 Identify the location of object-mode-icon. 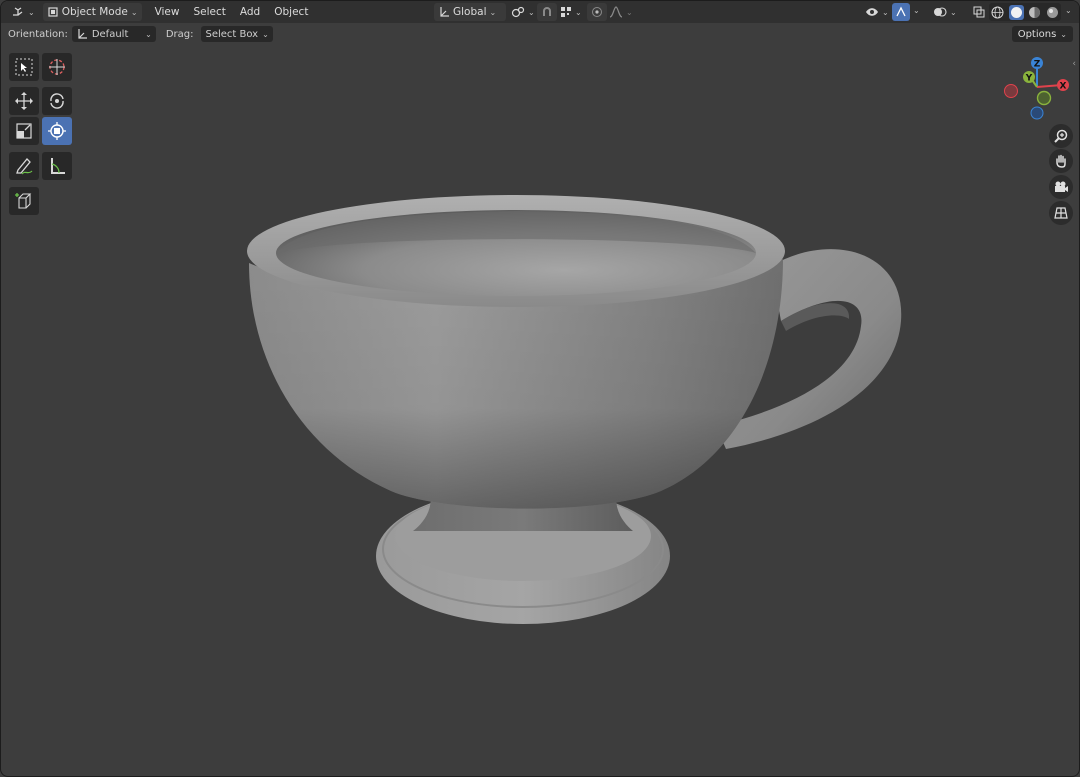
(53, 12).